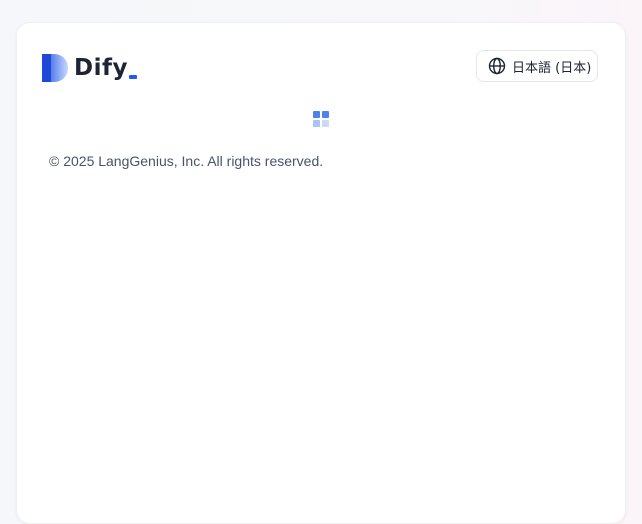 This screenshot has width=642, height=524. Describe the element at coordinates (101, 68) in the screenshot. I see `brand-name: Dify` at that location.